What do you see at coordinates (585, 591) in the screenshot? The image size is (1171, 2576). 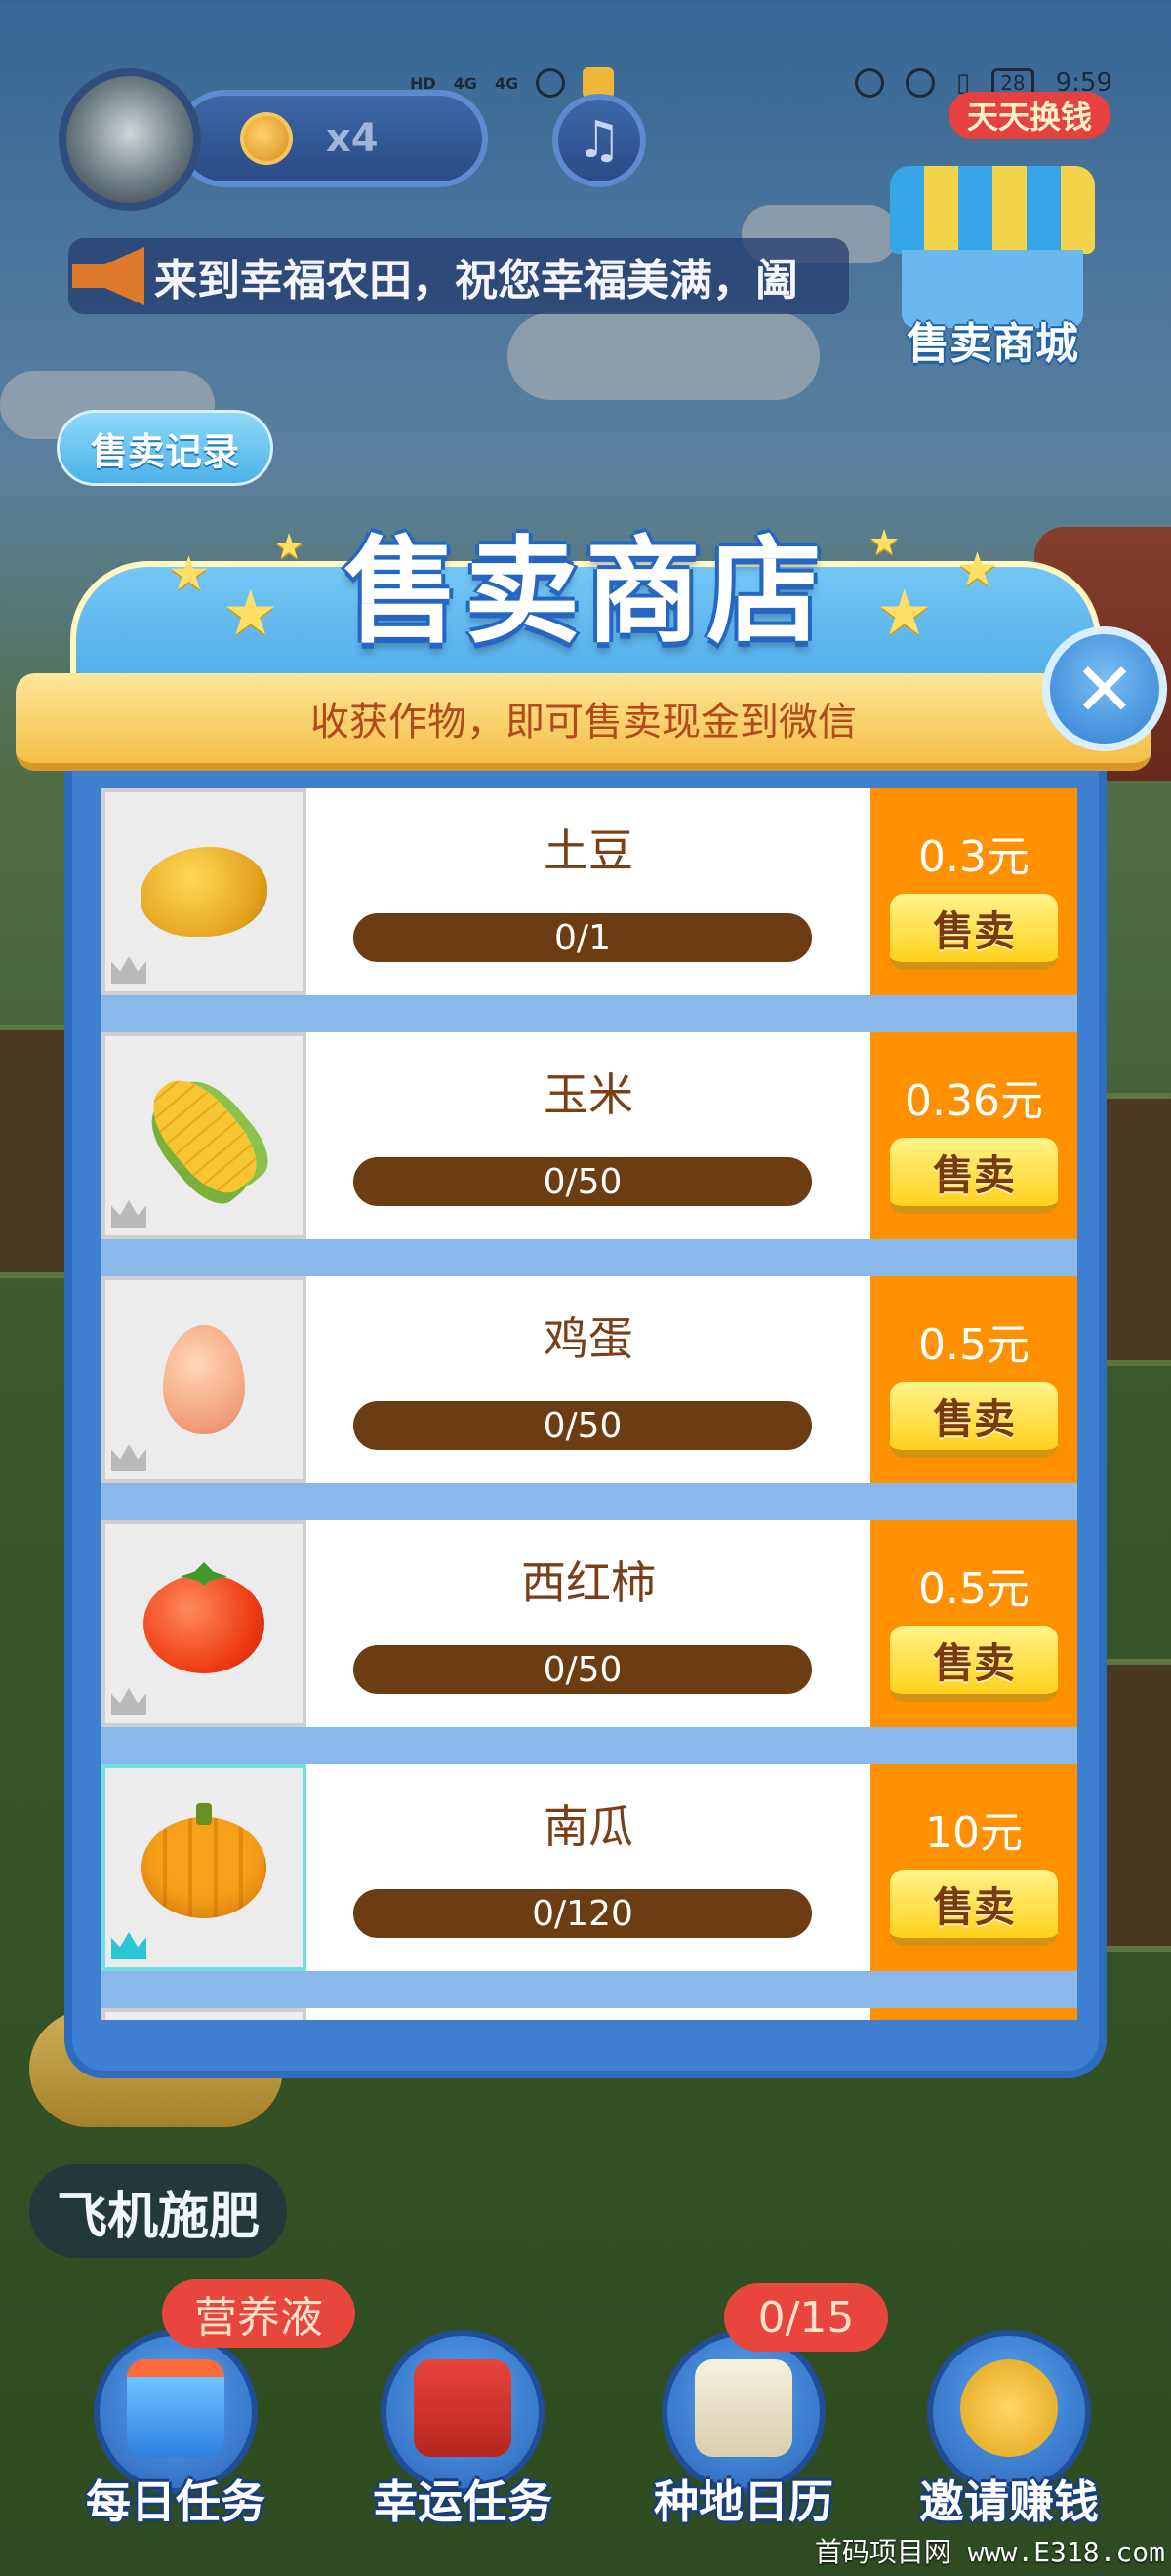 I see `modal-title: 售卖商店` at bounding box center [585, 591].